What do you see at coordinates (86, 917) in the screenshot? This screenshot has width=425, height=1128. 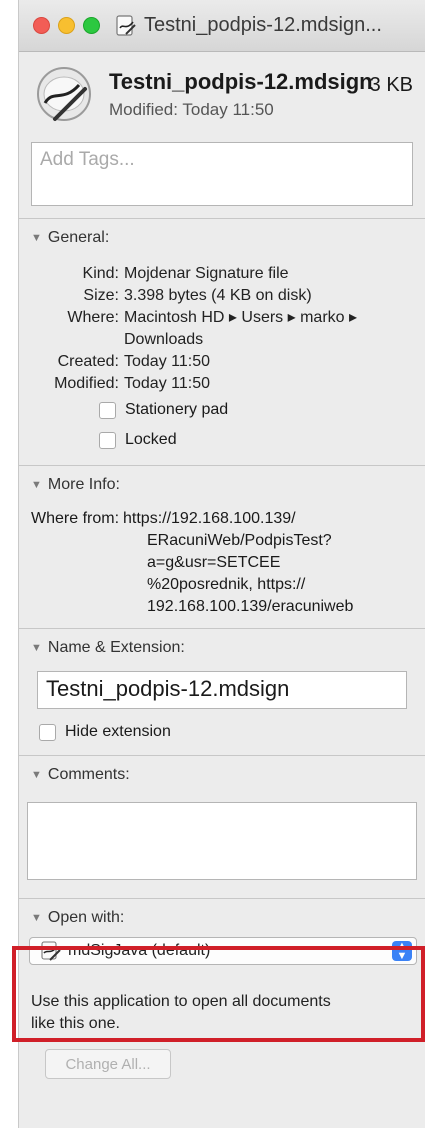 I see `open-with-heading: Open with:` at bounding box center [86, 917].